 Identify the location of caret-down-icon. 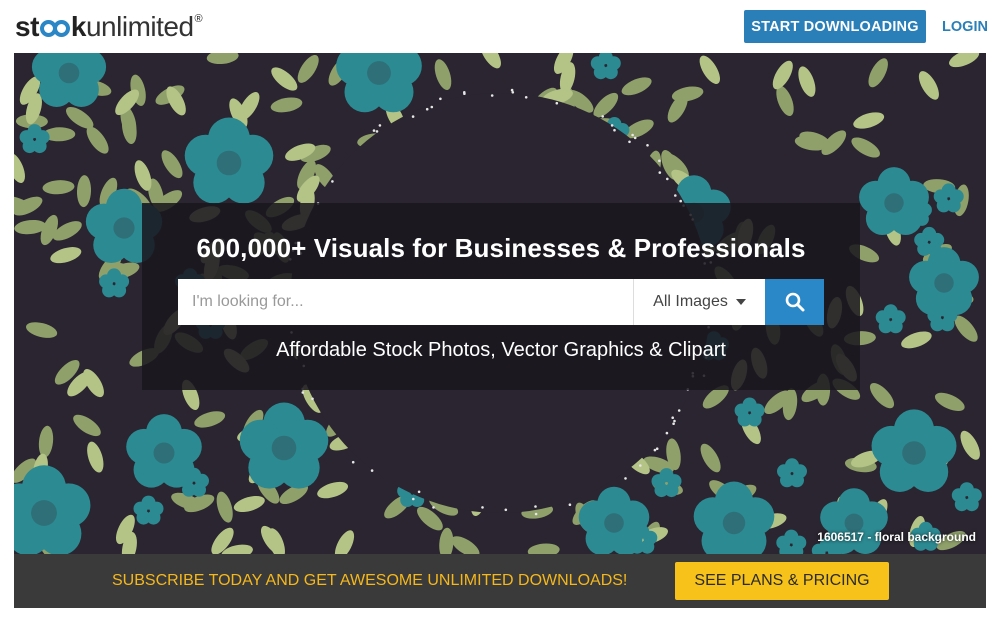
(740, 302).